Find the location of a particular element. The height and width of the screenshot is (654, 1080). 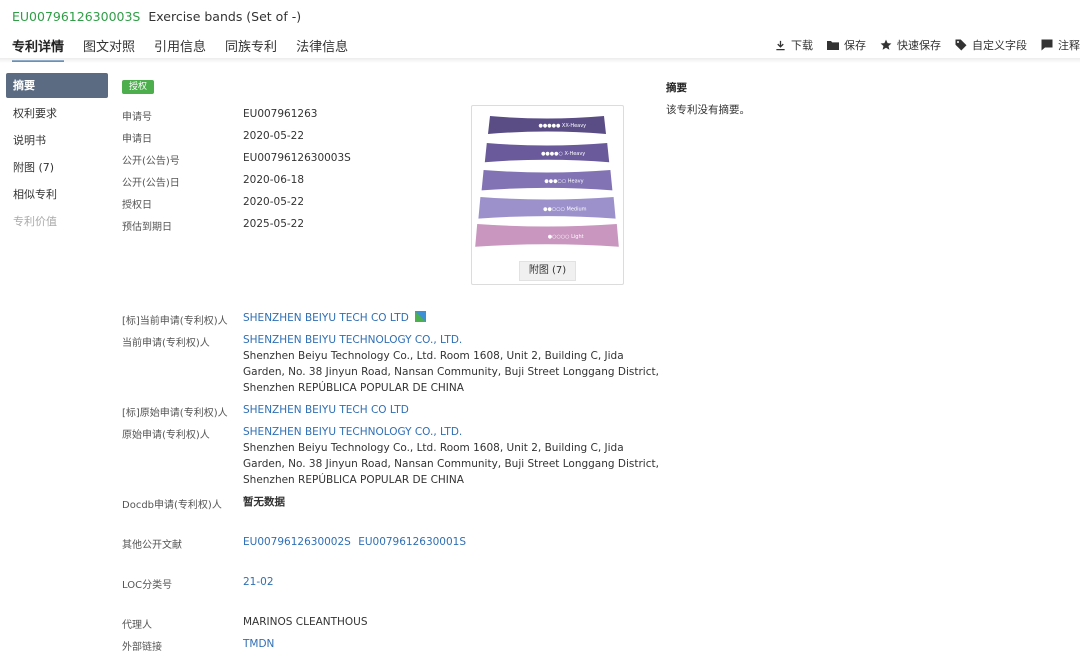

band-graphic: ●●●●○ X-Heavy is located at coordinates (547, 153).